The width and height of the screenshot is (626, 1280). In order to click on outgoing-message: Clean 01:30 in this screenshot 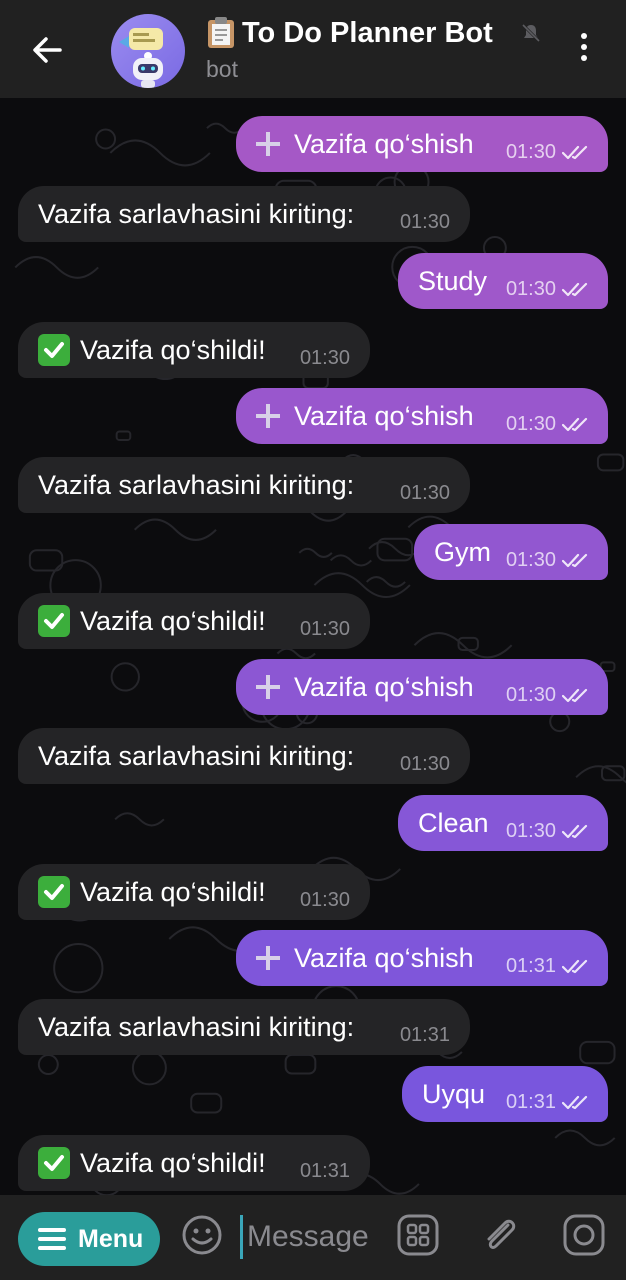, I will do `click(503, 823)`.